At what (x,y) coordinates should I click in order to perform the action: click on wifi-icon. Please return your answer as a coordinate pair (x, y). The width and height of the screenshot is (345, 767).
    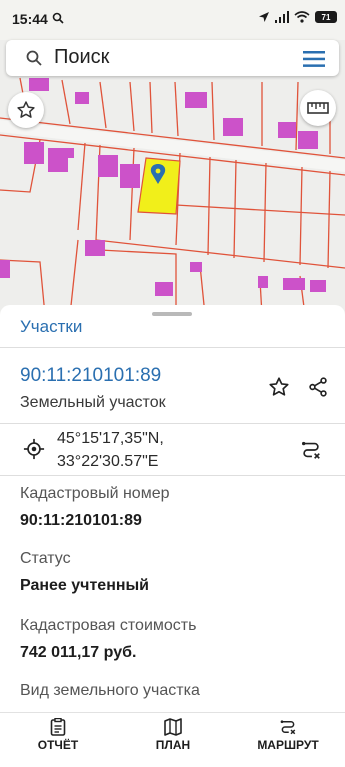
    Looking at the image, I should click on (302, 17).